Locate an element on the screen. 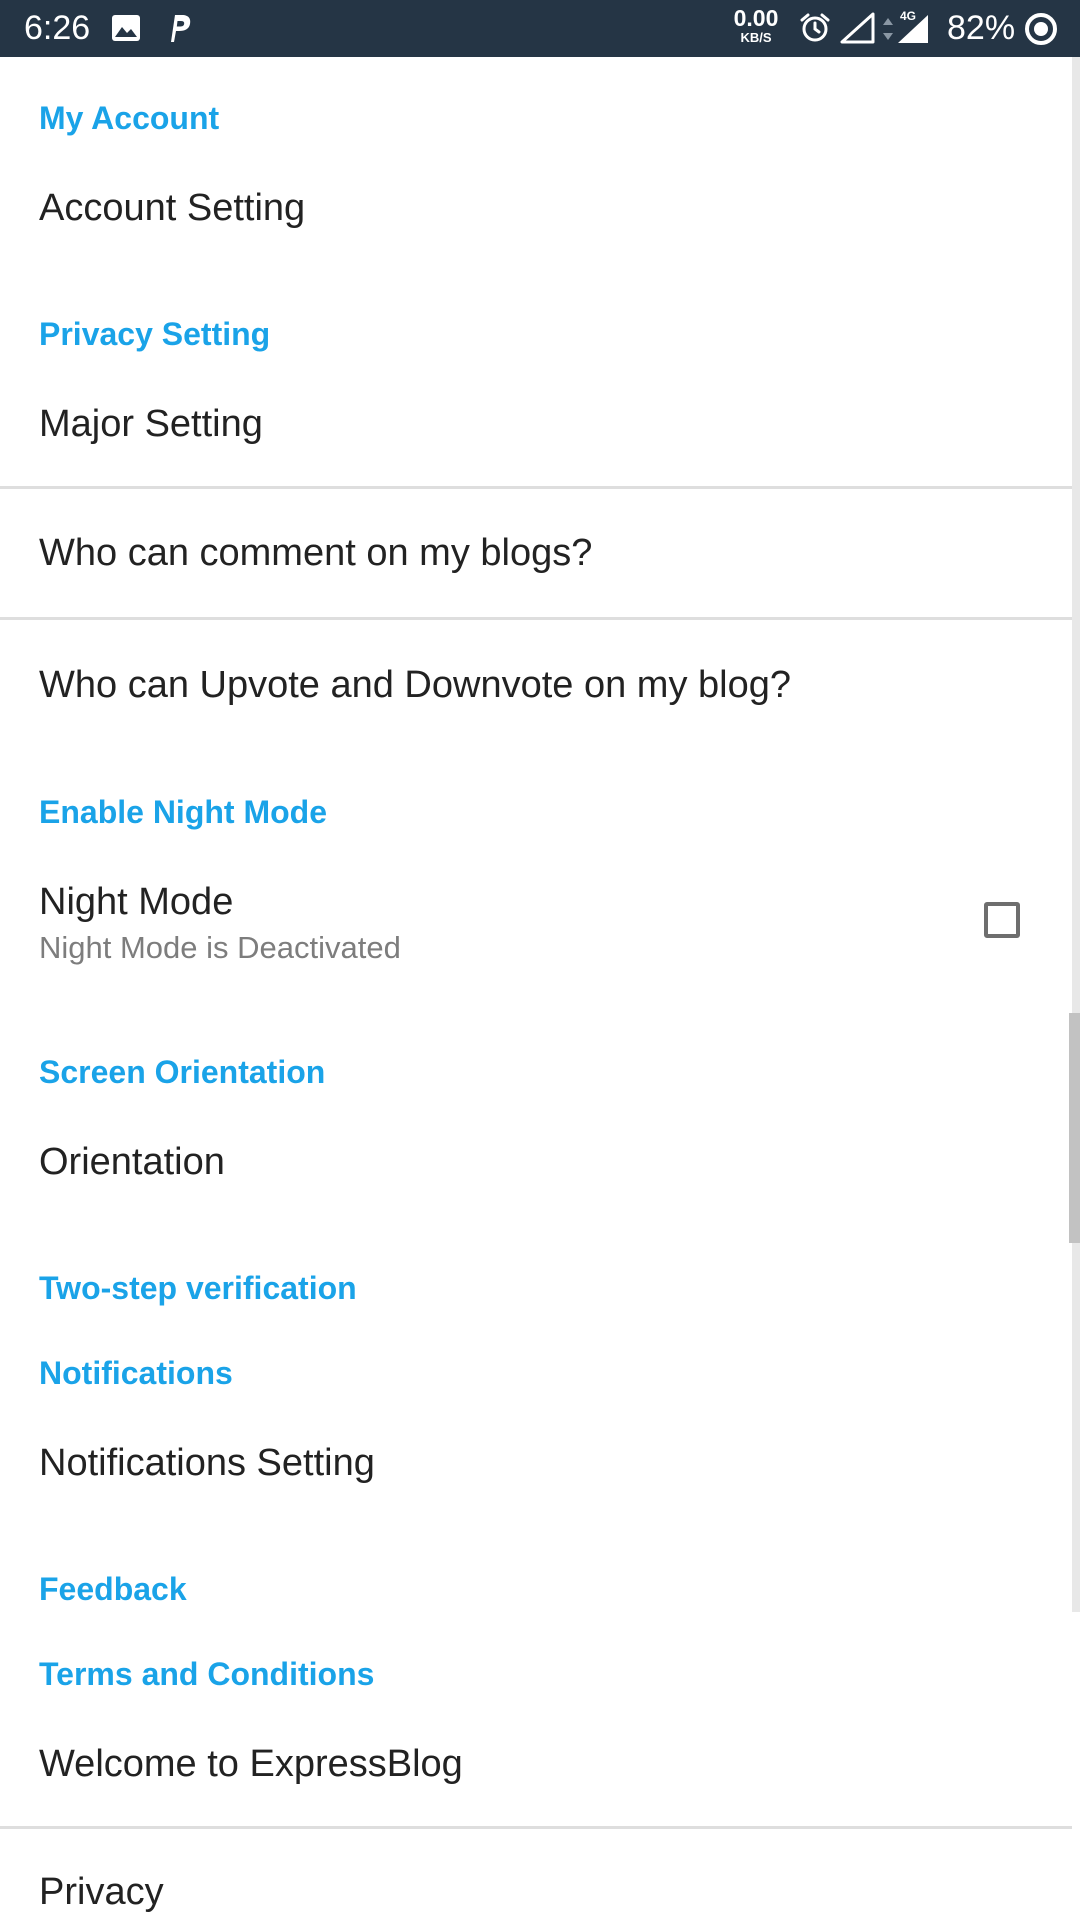  pref-notifications-setting-title: Notifications Setting is located at coordinates (207, 1463).